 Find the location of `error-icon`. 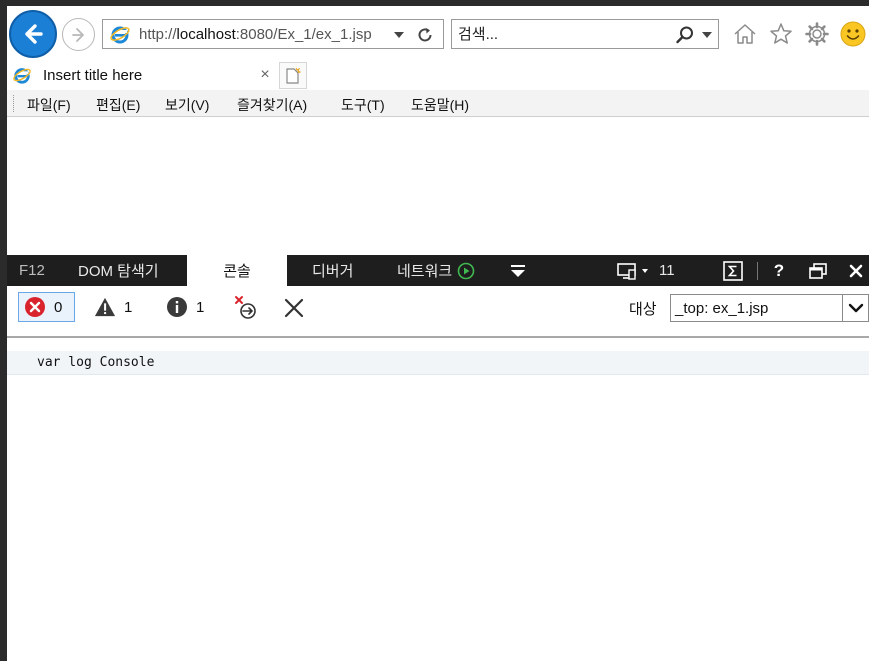

error-icon is located at coordinates (35, 307).